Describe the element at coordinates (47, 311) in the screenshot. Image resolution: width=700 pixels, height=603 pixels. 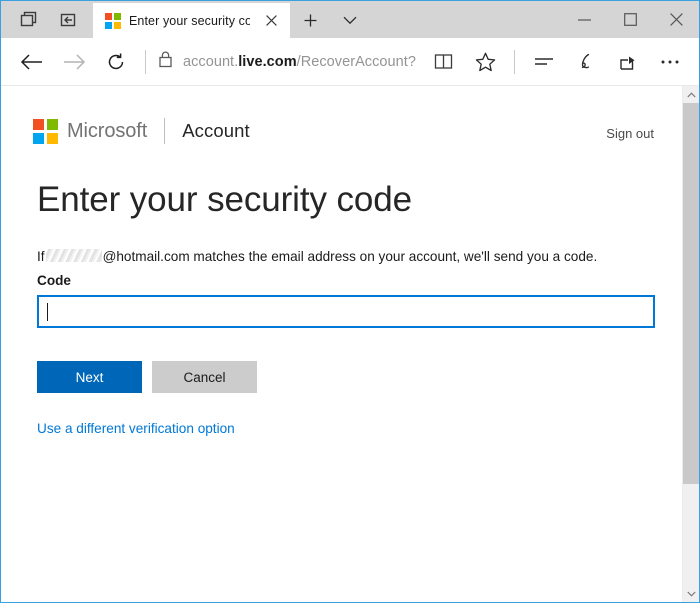
I see `text-caret` at that location.